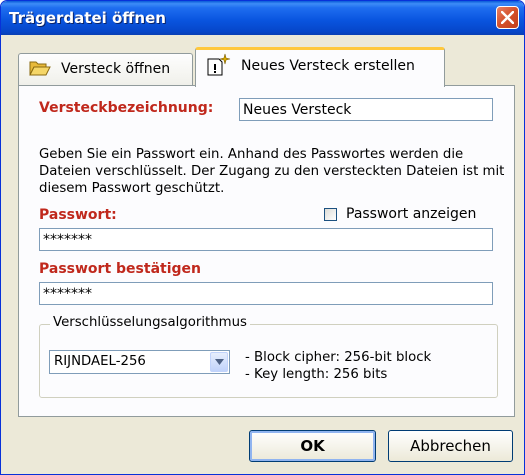 The image size is (525, 475). Describe the element at coordinates (266, 293) in the screenshot. I see `confirm-password-input` at that location.